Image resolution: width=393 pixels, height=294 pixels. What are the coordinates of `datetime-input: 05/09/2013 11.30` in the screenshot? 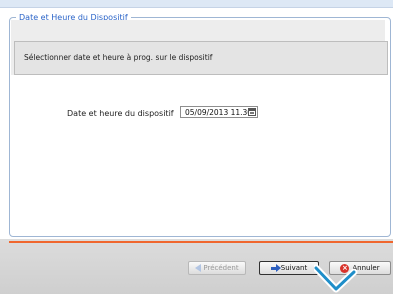 It's located at (219, 112).